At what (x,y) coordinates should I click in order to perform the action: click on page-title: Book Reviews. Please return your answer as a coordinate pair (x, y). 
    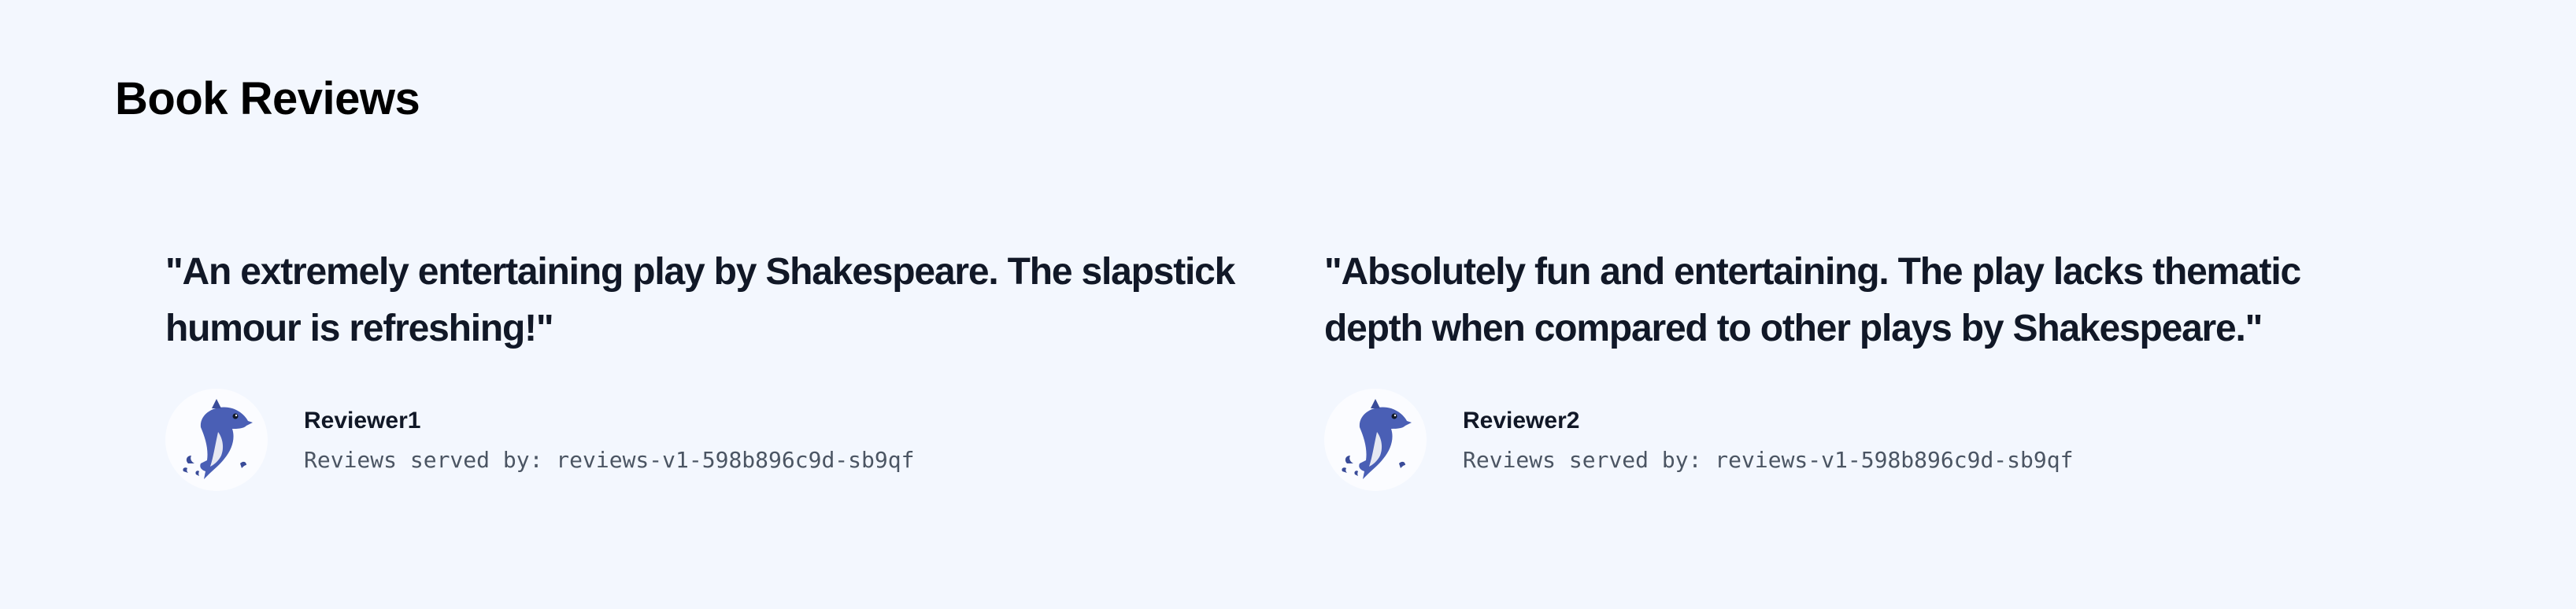
    Looking at the image, I should click on (267, 98).